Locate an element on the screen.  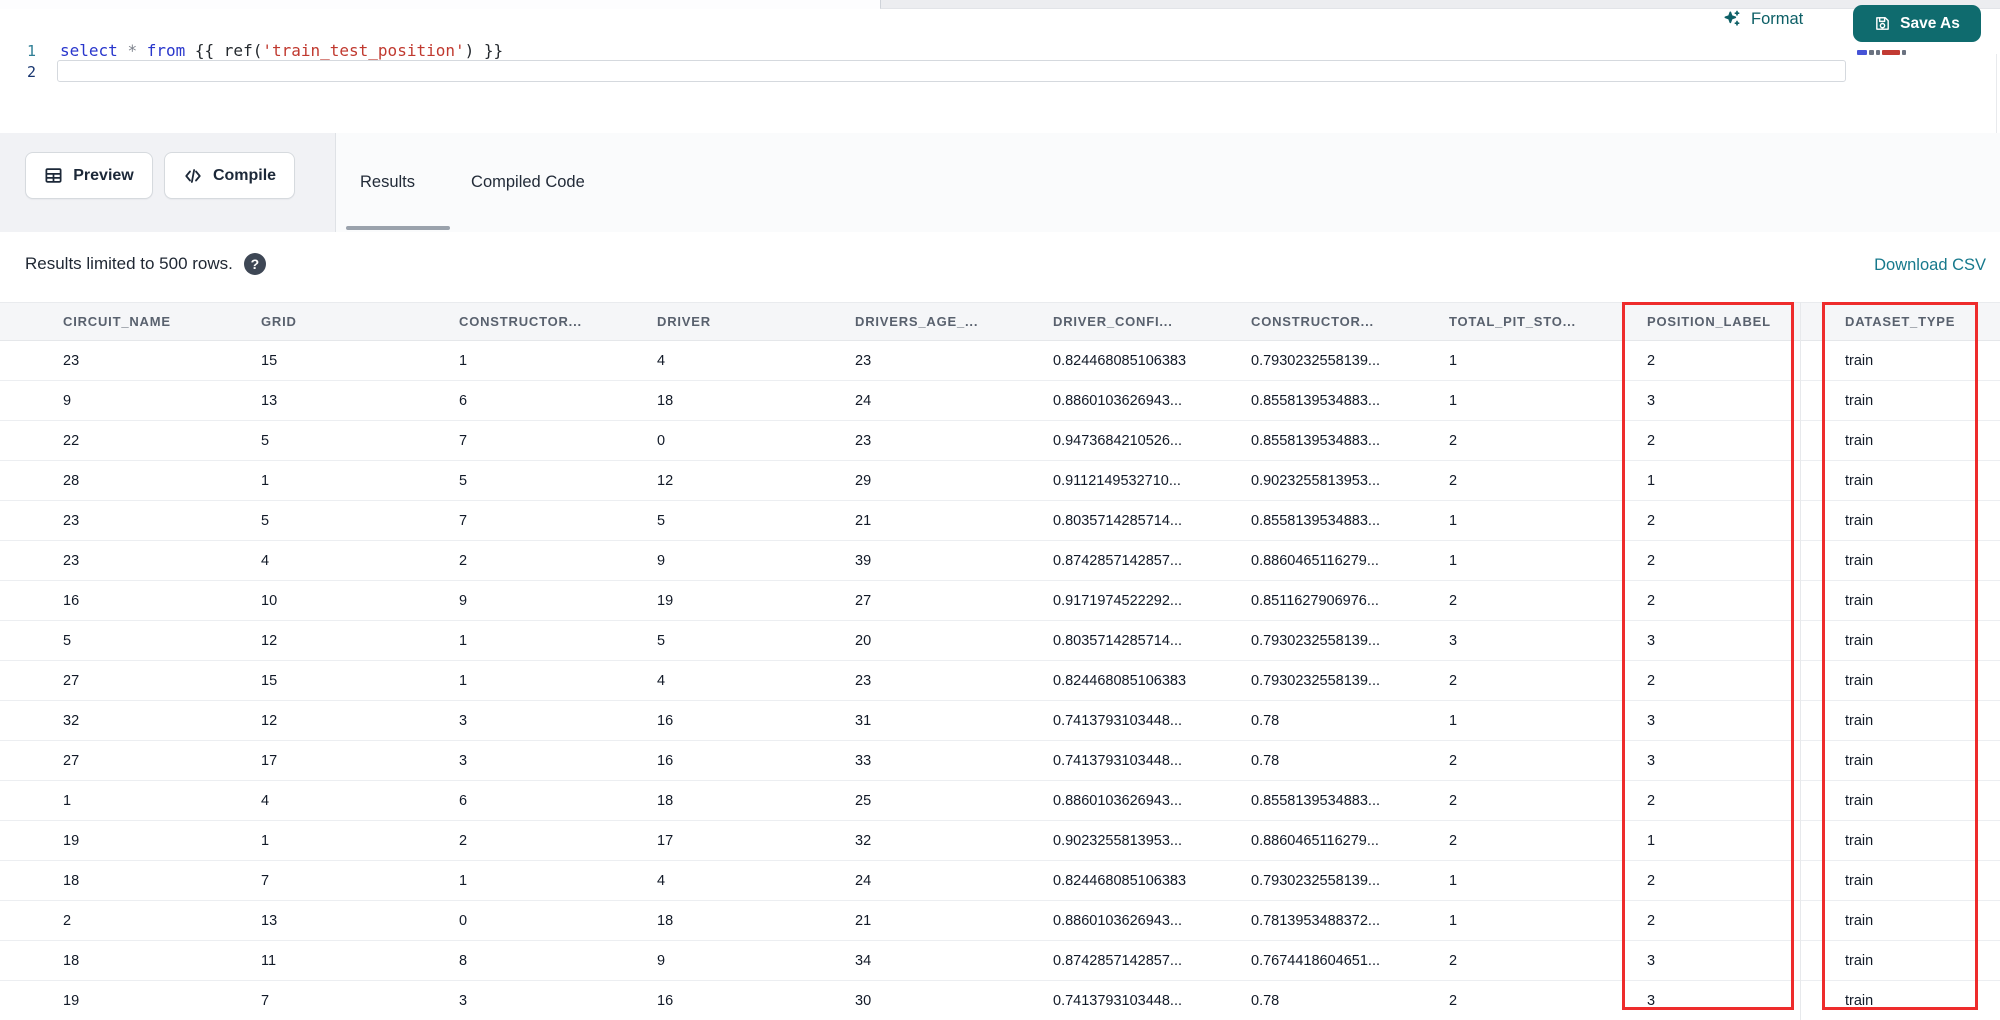
table-cell: 39 is located at coordinates (939, 560).